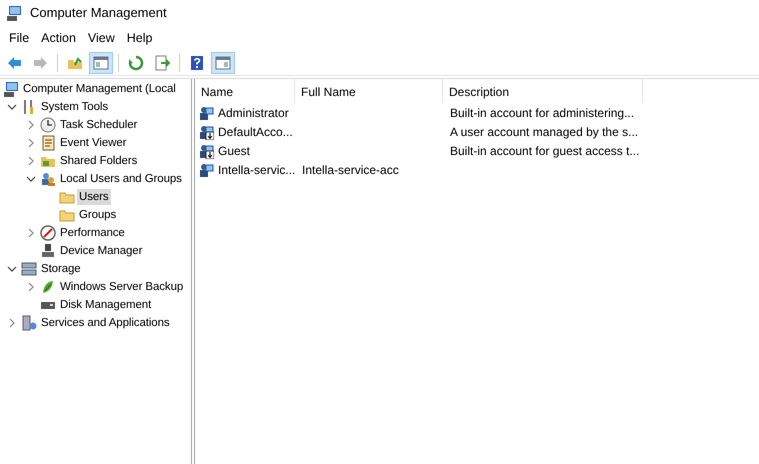 This screenshot has width=759, height=464. Describe the element at coordinates (99, 125) in the screenshot. I see `tree-item: Task Scheduler` at that location.